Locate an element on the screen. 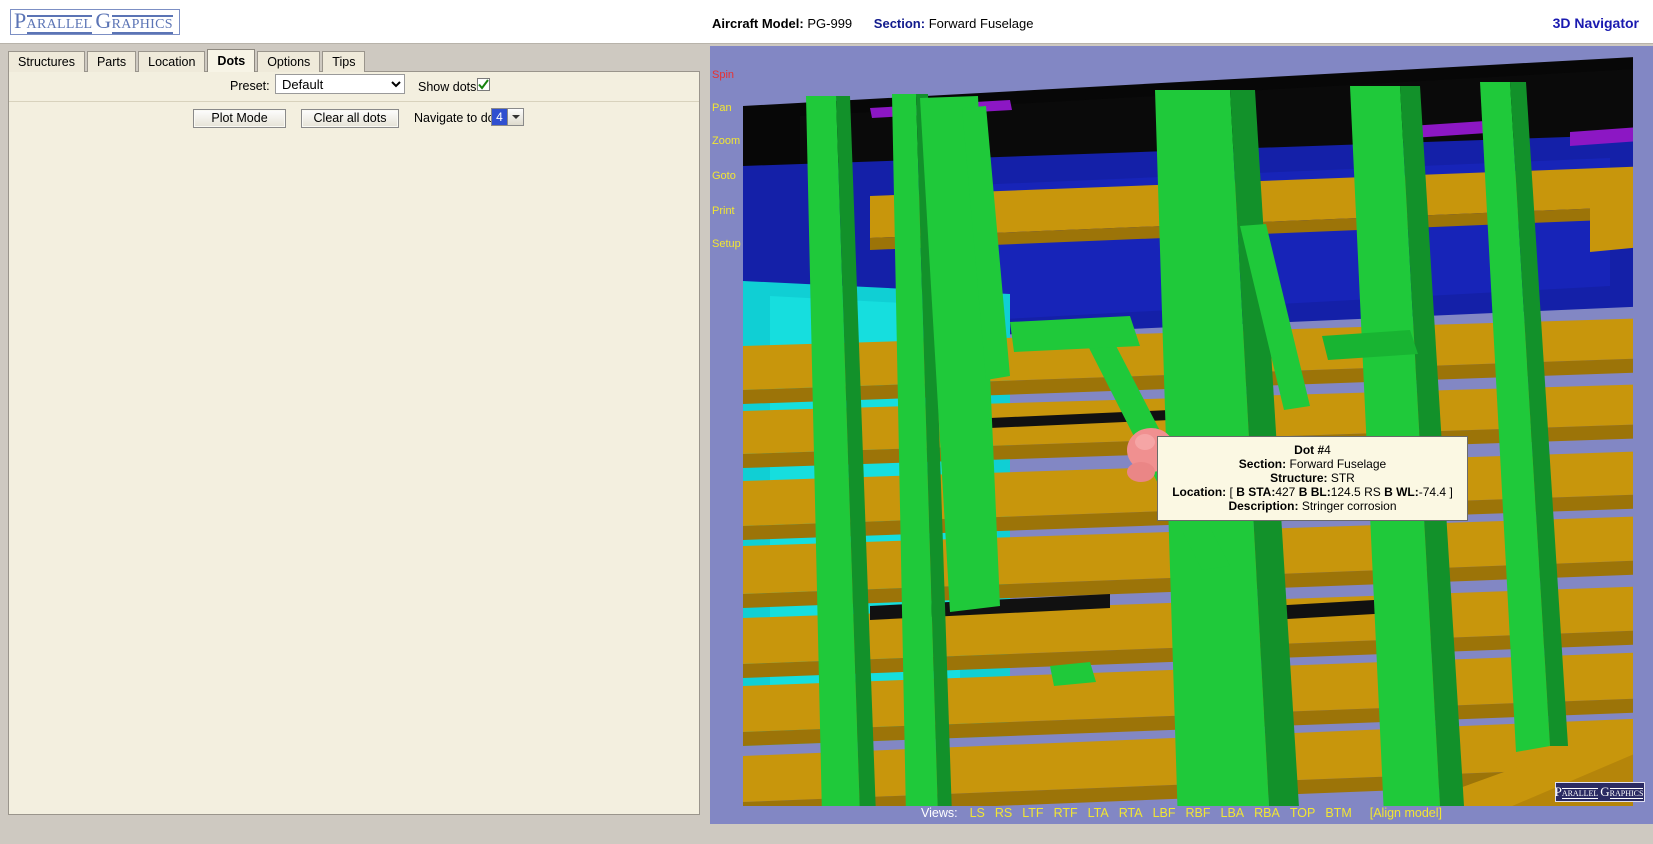 The height and width of the screenshot is (844, 1653). aircraft-model-label: Aircraft Model: is located at coordinates (758, 23).